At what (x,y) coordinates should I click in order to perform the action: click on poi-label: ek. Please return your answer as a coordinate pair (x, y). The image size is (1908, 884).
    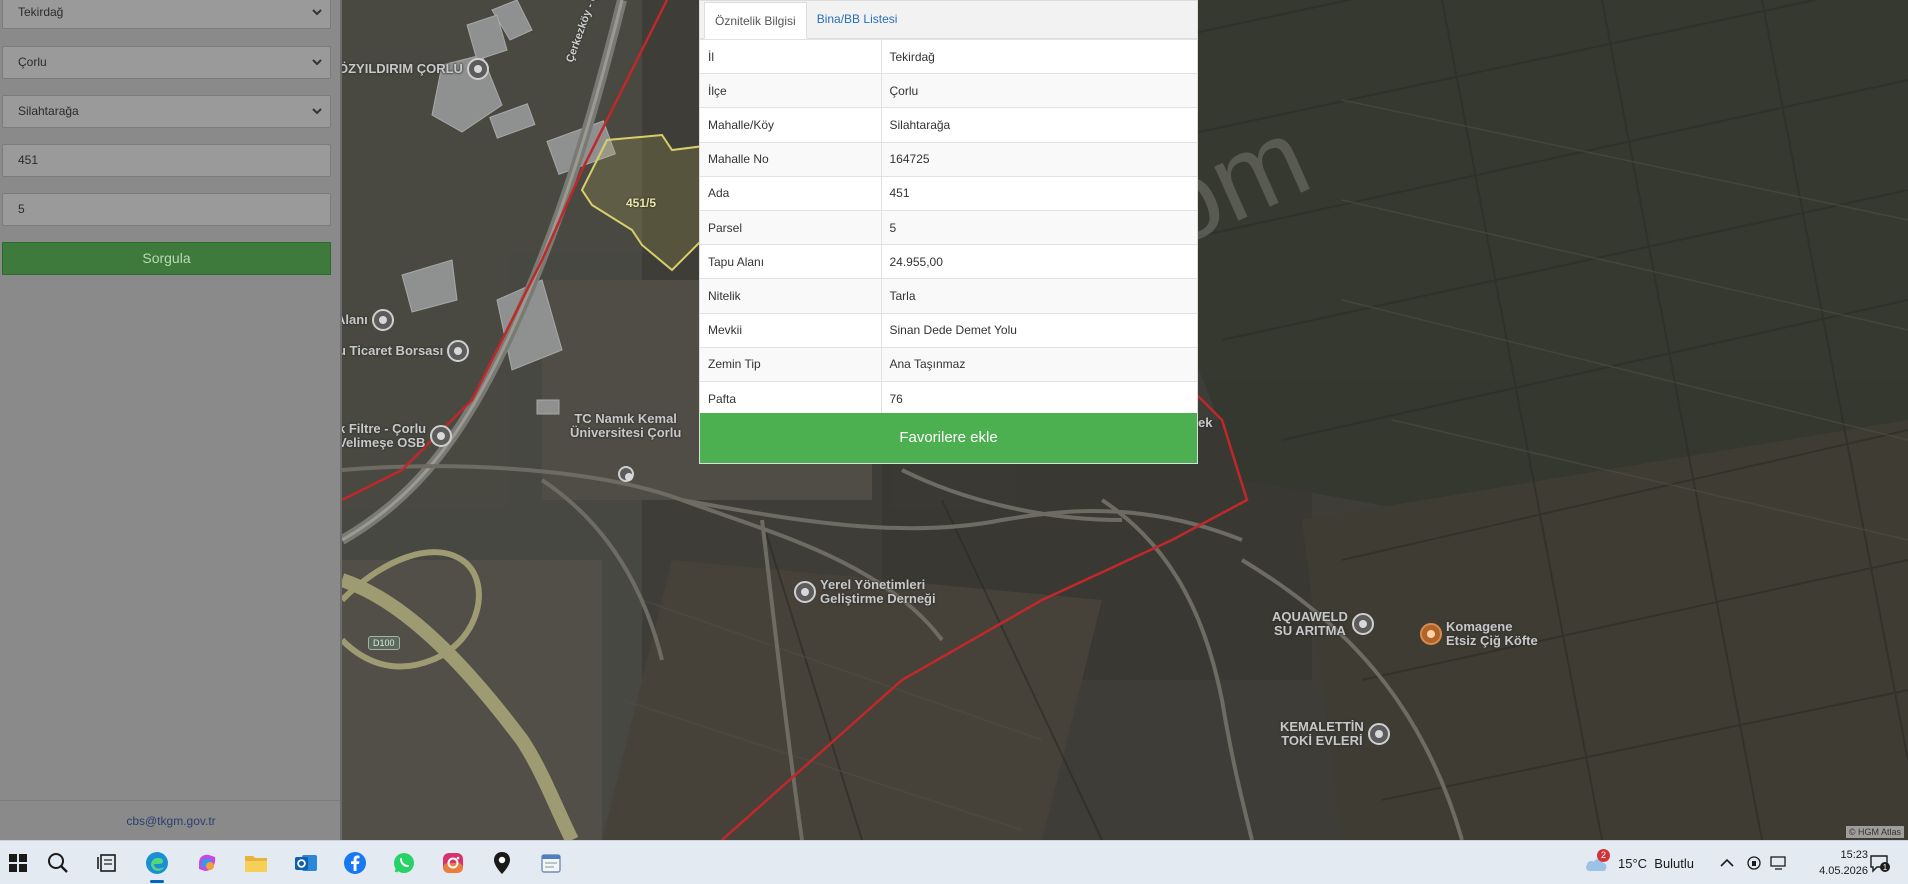
    Looking at the image, I should click on (1205, 422).